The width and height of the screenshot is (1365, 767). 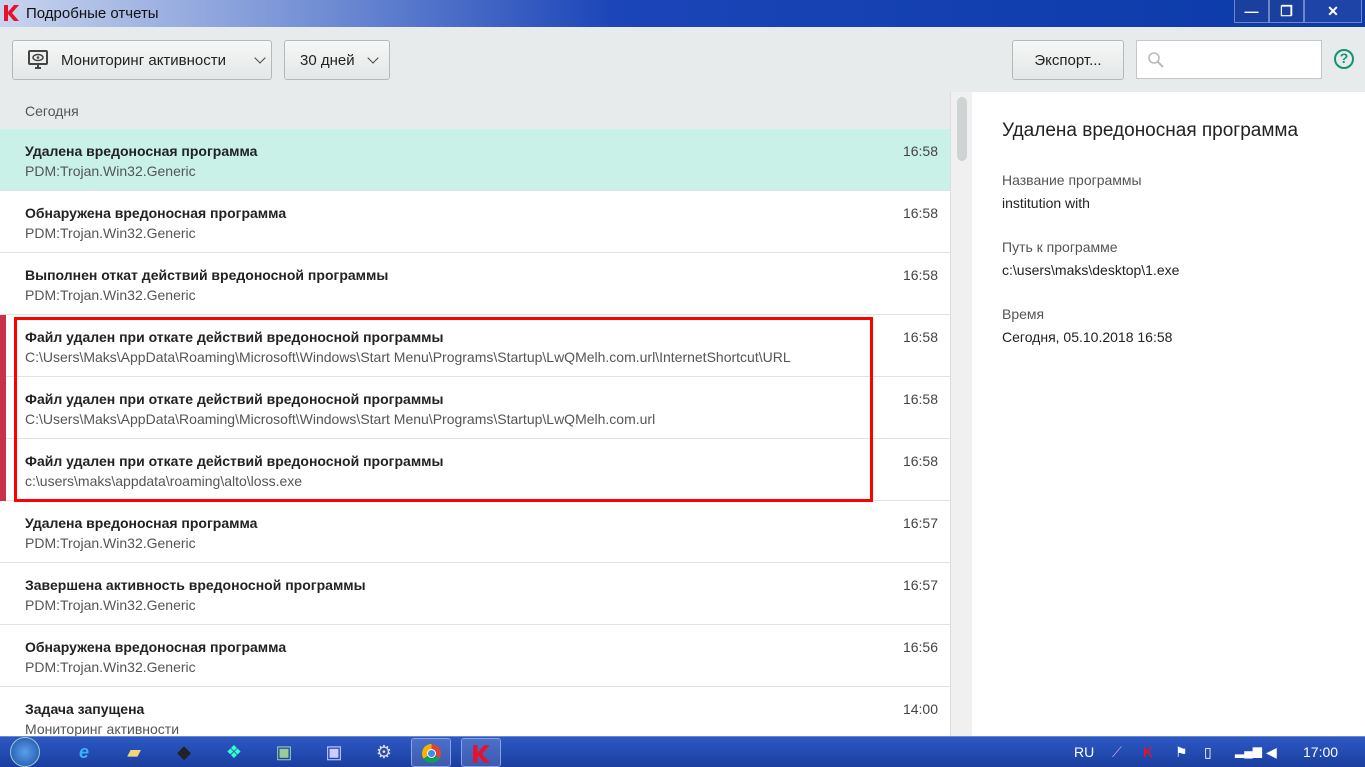 What do you see at coordinates (920, 709) in the screenshot?
I see `event-time: 14:00` at bounding box center [920, 709].